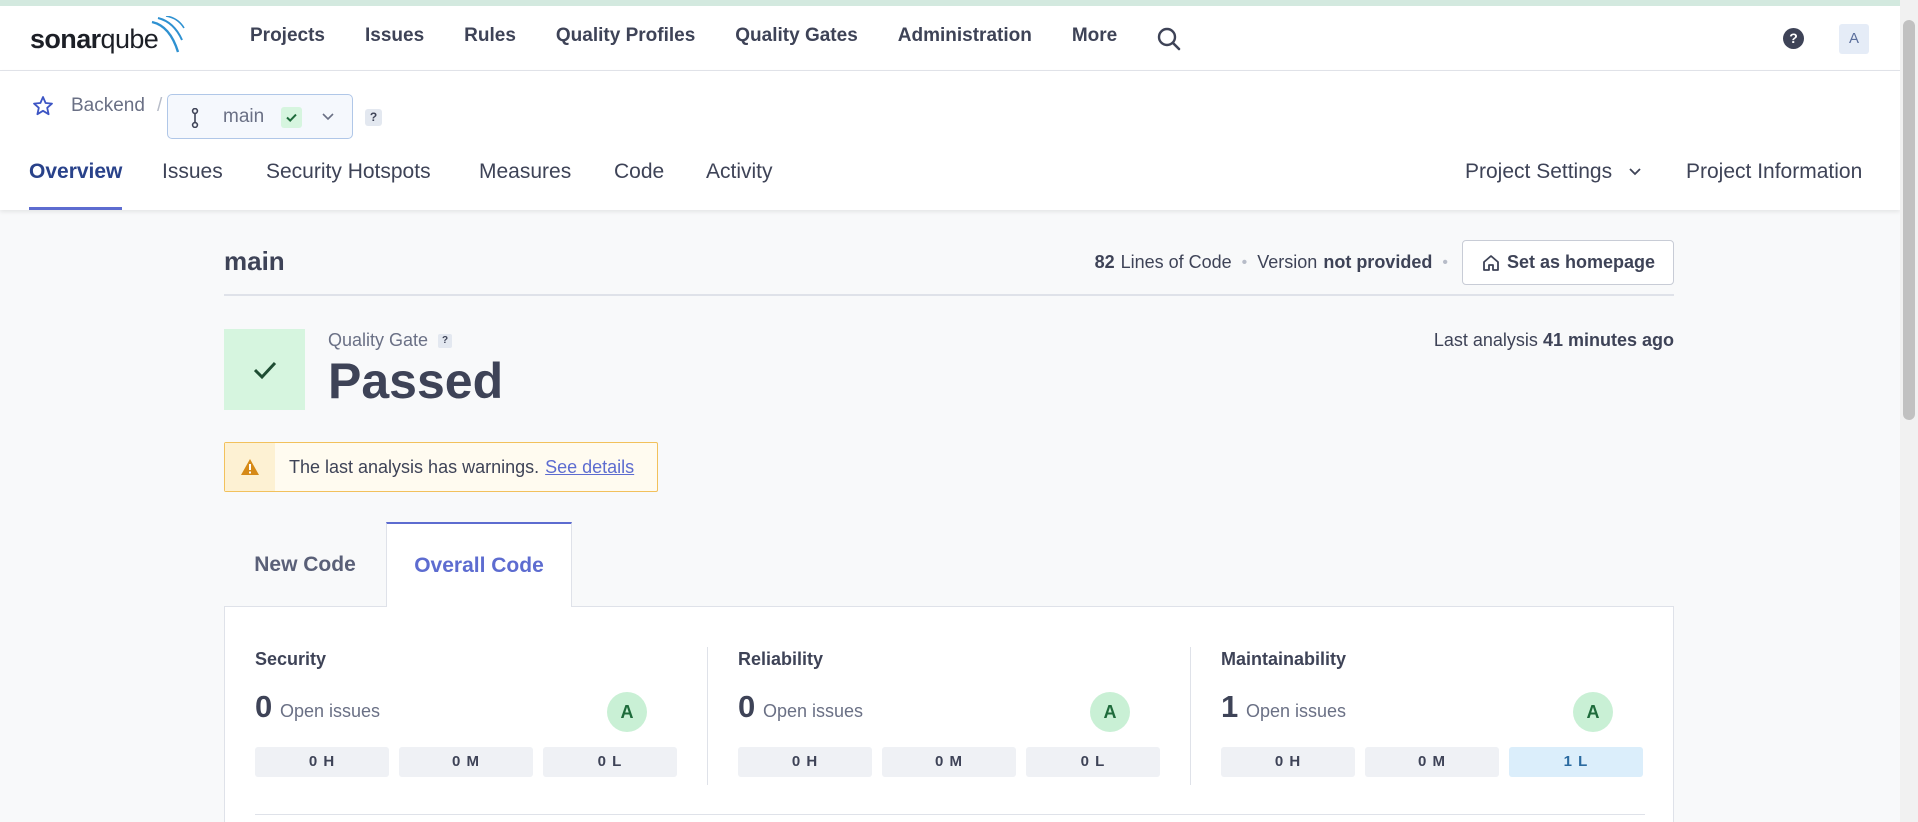 The image size is (1918, 822). What do you see at coordinates (394, 36) in the screenshot?
I see `nav-issues: Issues` at bounding box center [394, 36].